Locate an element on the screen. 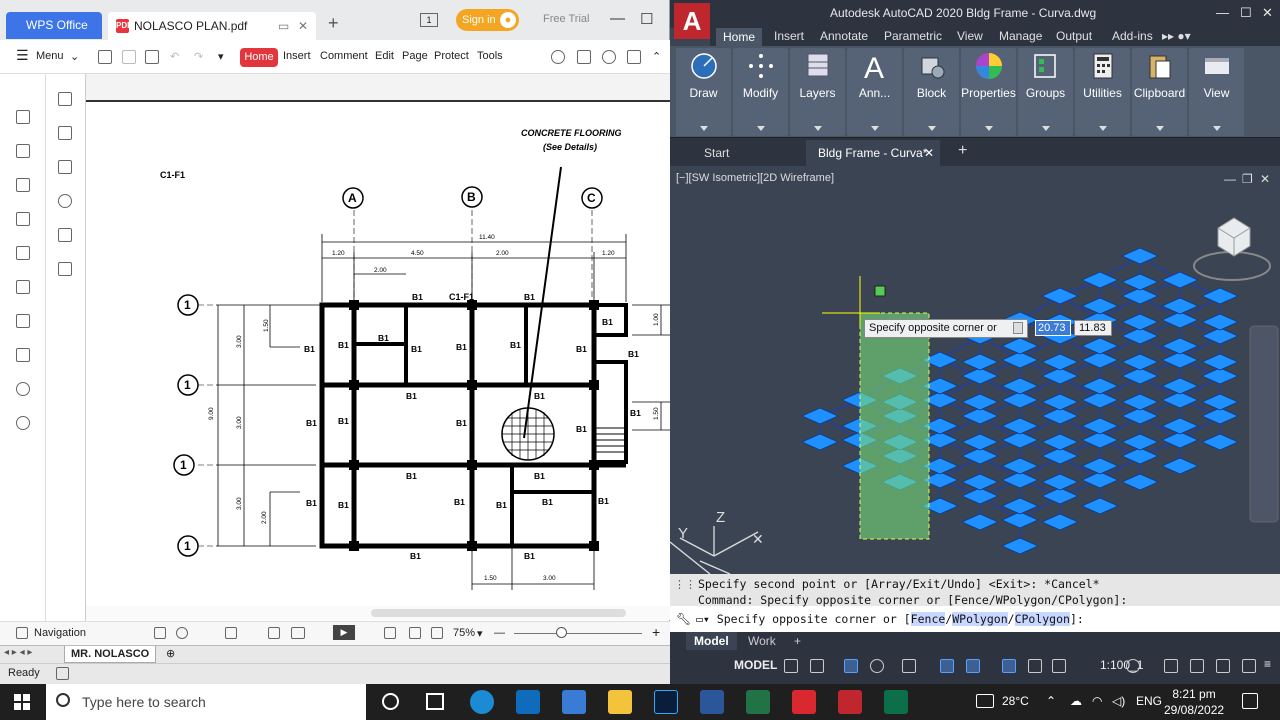  word-icon is located at coordinates (712, 702).